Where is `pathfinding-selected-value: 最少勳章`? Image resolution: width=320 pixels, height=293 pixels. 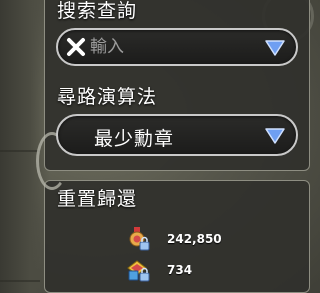
pathfinding-selected-value: 最少勳章 is located at coordinates (134, 139).